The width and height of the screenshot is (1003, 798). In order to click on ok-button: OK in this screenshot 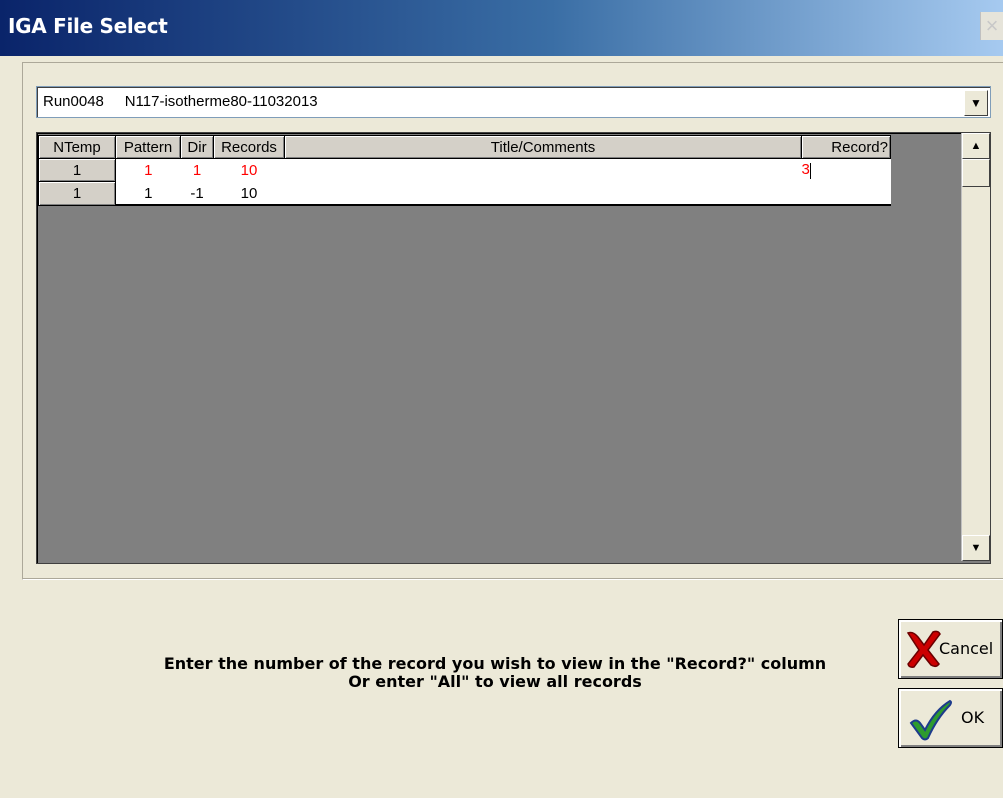, I will do `click(950, 718)`.